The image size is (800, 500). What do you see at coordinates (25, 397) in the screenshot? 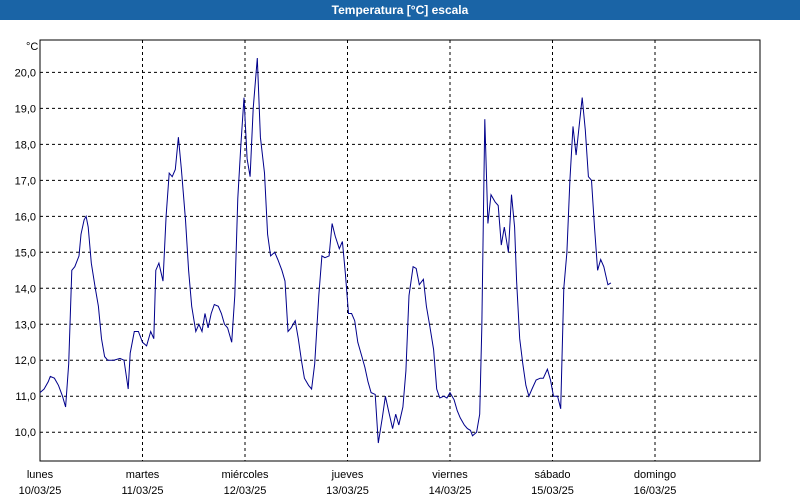
I see `y-tick-label: 11,0` at bounding box center [25, 397].